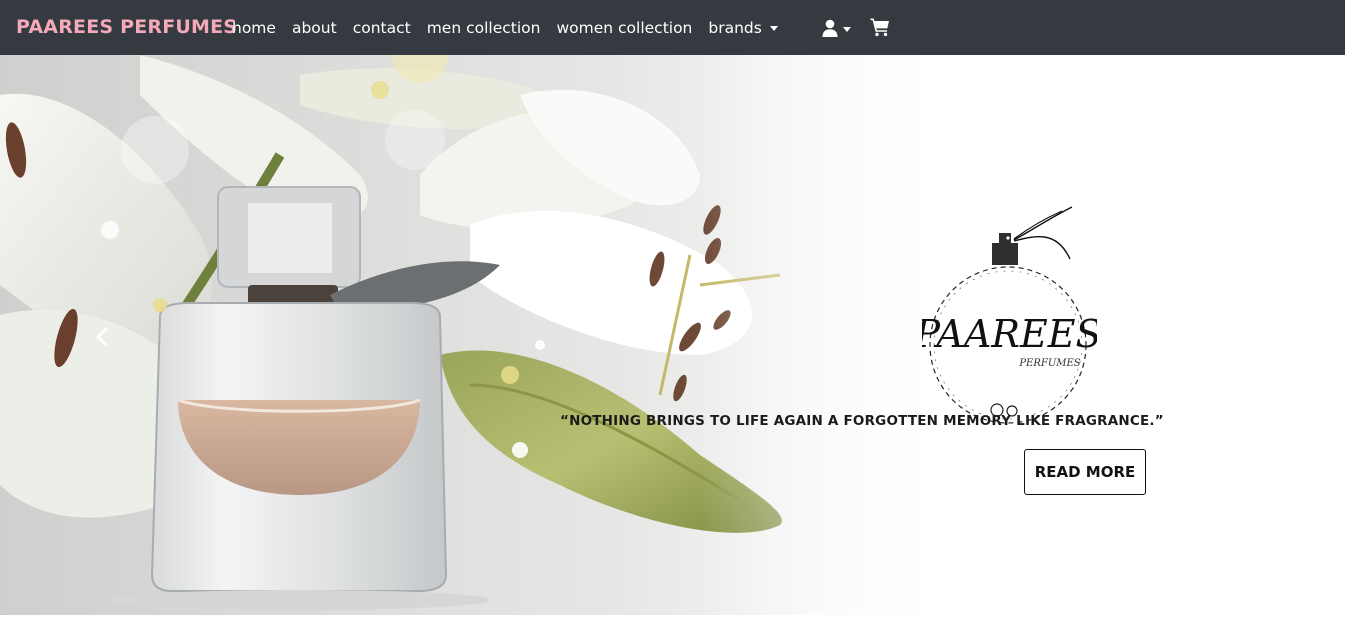 The height and width of the screenshot is (638, 1345). I want to click on paarees-perfumes-logo: PAAREES PERFUMES, so click(1009, 315).